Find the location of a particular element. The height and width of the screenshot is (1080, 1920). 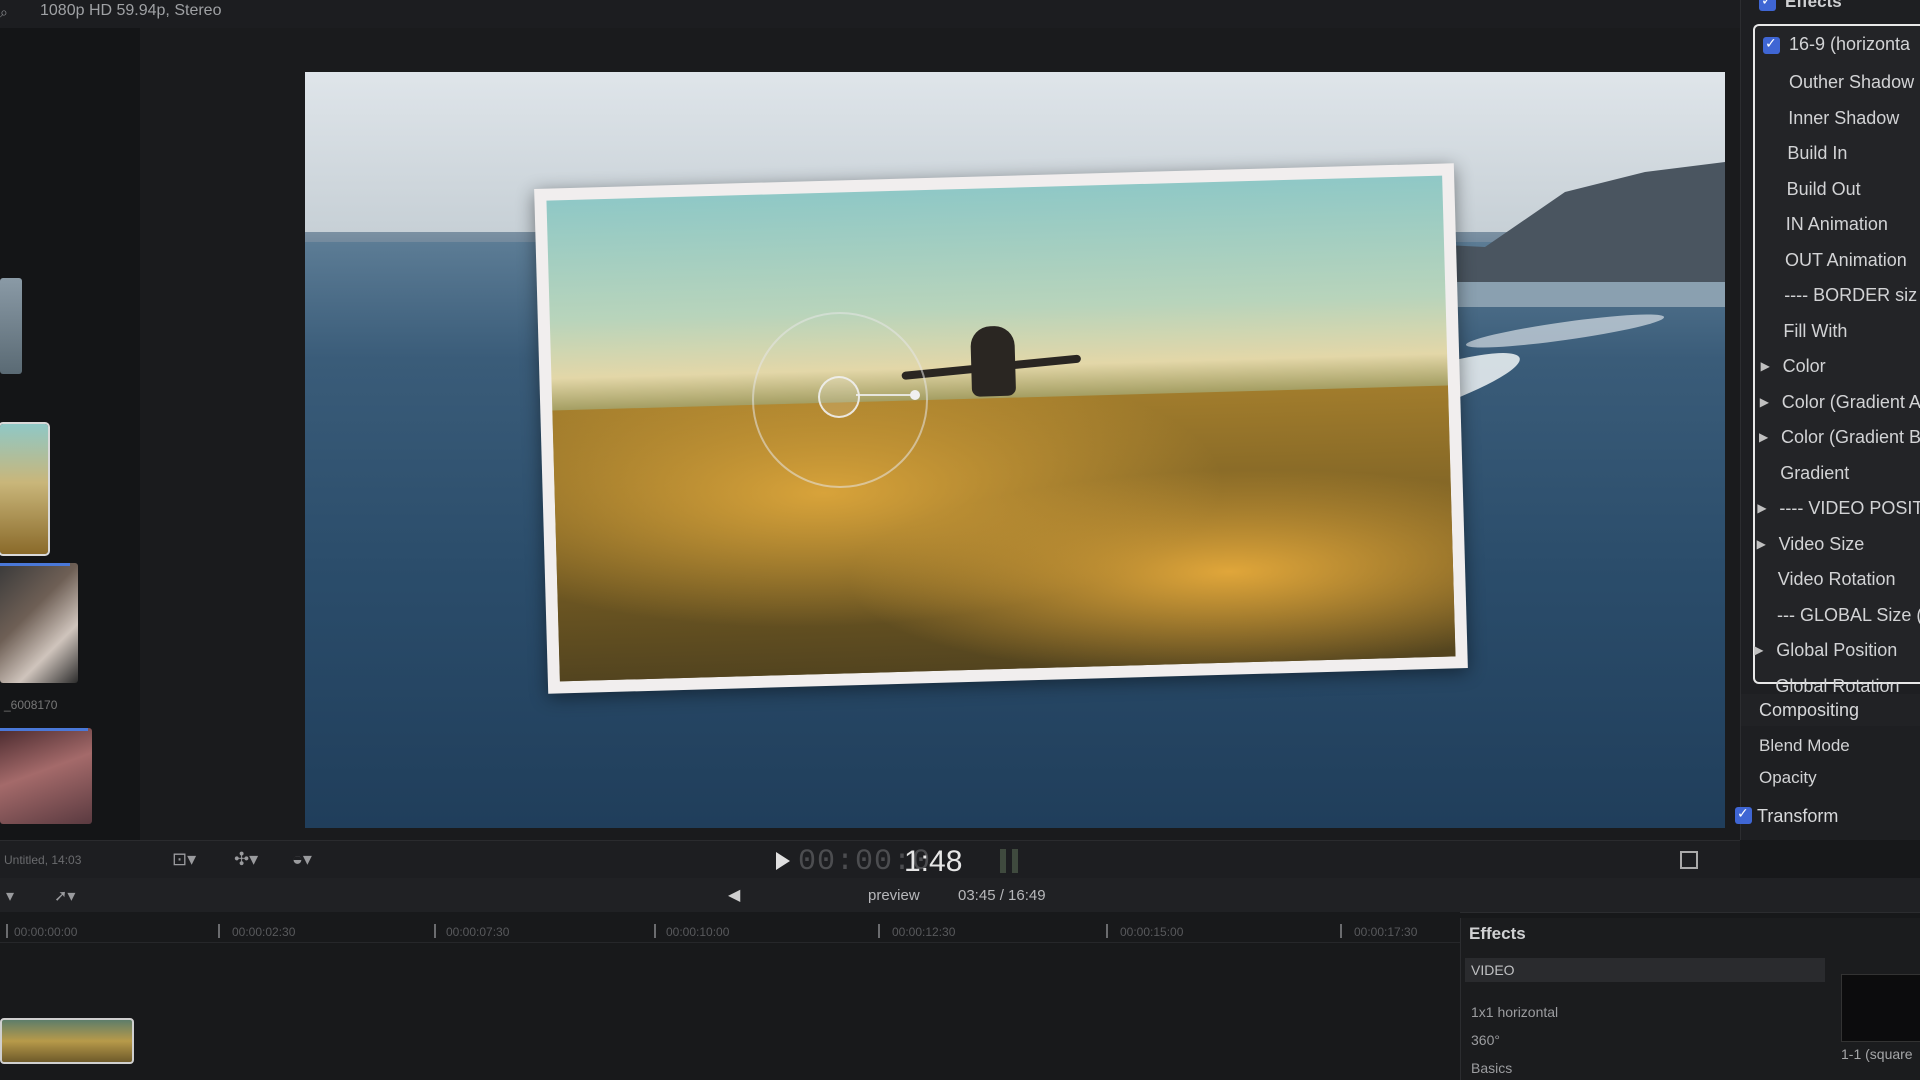

project-duration: 03:45 / 16:49 is located at coordinates (1002, 895).